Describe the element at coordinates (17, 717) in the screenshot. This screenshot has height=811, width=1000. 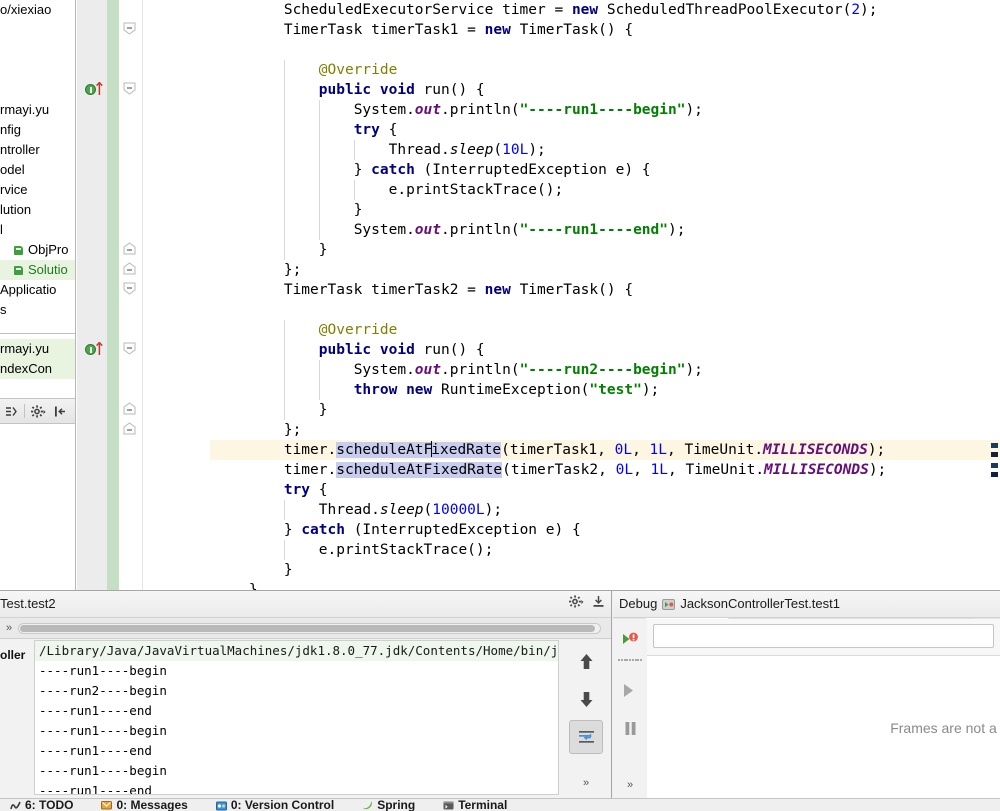
I see `test-tree-stub: oller` at that location.